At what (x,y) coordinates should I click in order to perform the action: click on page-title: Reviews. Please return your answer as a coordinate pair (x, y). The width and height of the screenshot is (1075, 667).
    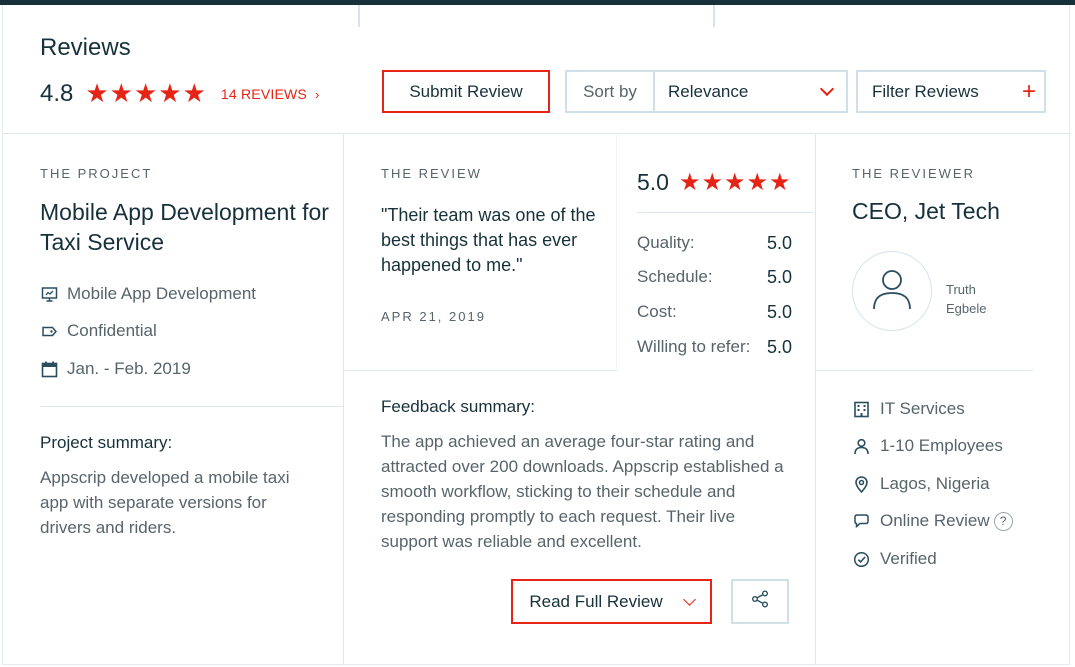
    Looking at the image, I should click on (85, 47).